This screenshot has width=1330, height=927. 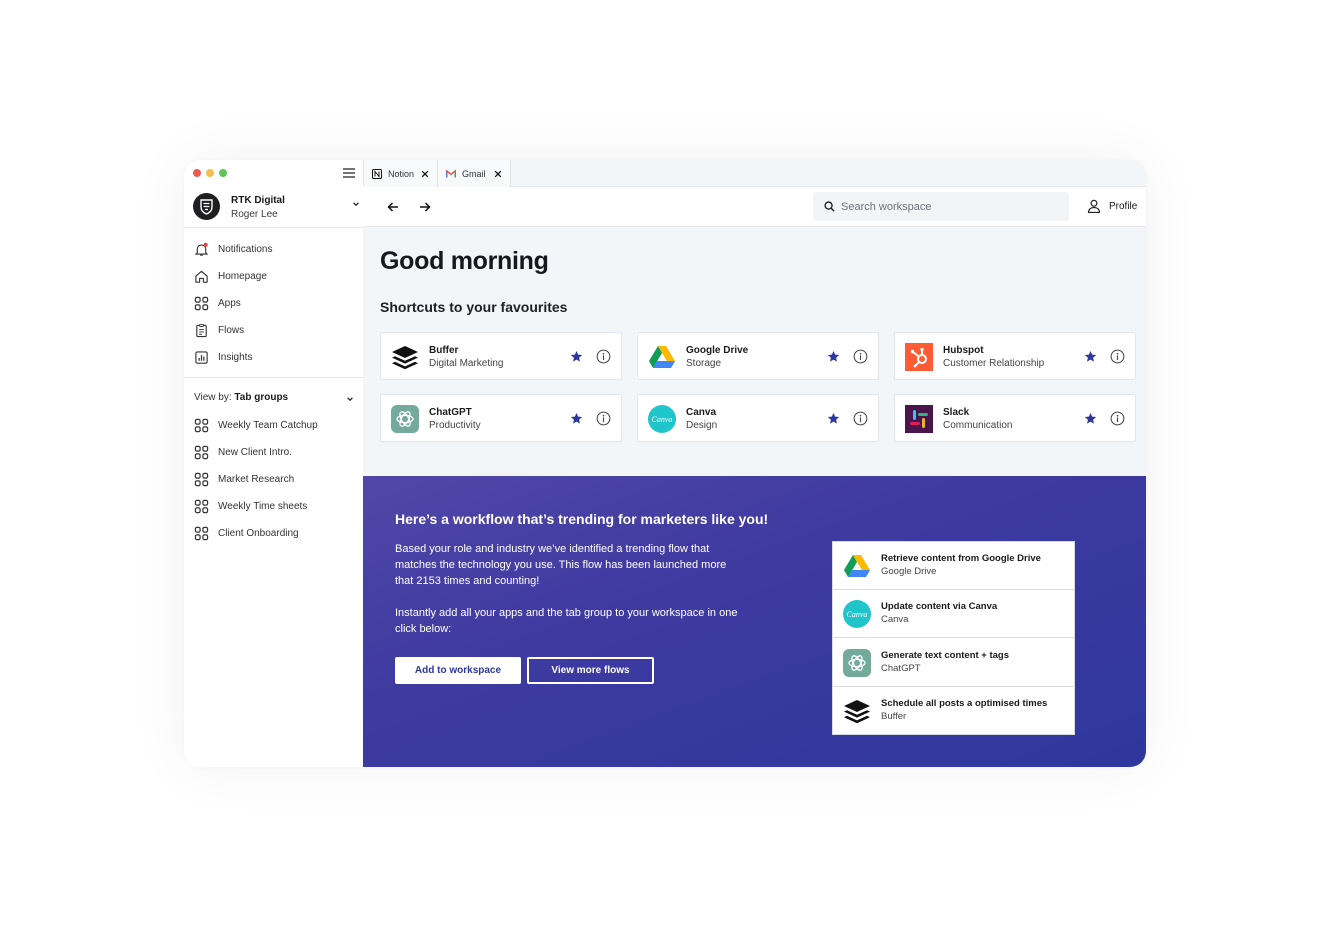 What do you see at coordinates (961, 558) in the screenshot?
I see `step-title: Retrieve content from Google Drive` at bounding box center [961, 558].